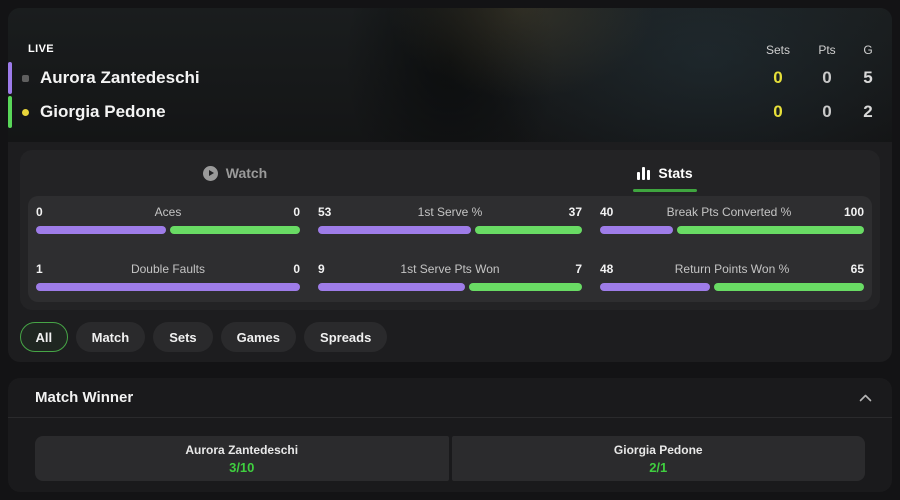  Describe the element at coordinates (732, 268) in the screenshot. I see `stat-label: Return Points Won %` at that location.